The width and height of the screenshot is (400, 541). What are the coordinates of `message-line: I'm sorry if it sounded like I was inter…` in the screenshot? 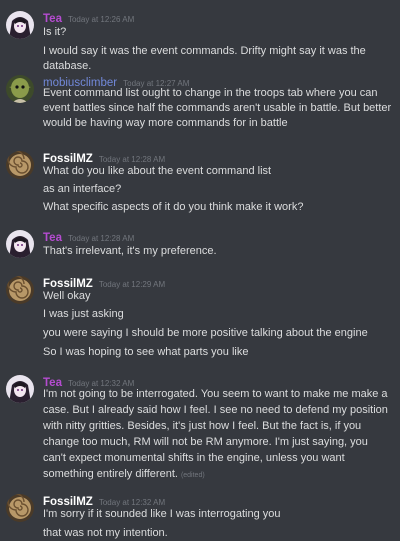 It's located at (162, 514).